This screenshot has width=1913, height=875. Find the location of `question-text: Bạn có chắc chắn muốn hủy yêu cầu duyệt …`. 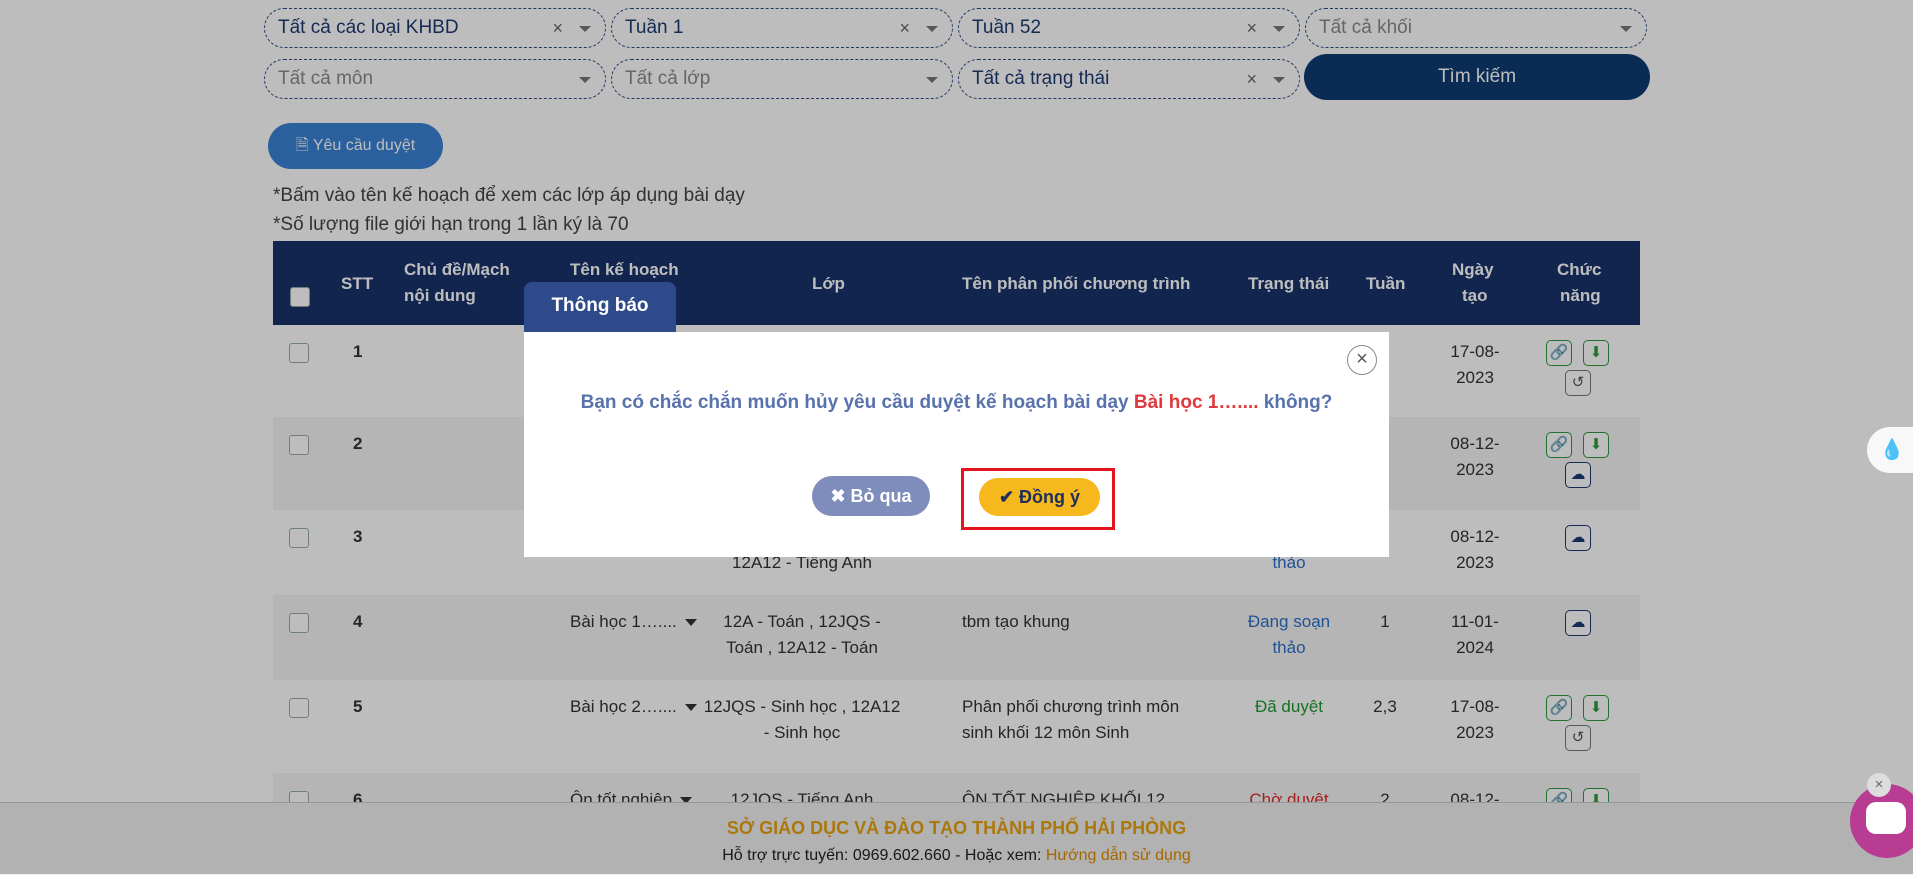

question-text: Bạn có chắc chắn muốn hủy yêu cầu duyệt … is located at coordinates (854, 402).